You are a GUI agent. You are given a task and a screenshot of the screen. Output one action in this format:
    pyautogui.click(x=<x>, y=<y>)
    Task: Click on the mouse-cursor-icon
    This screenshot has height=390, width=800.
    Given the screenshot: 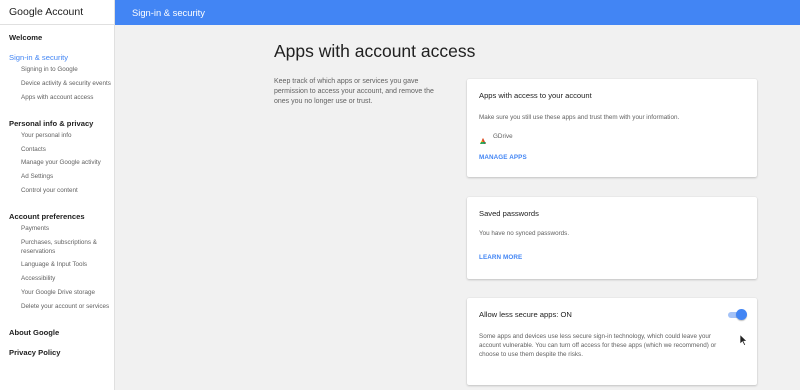 What is the action you would take?
    pyautogui.click(x=743, y=340)
    